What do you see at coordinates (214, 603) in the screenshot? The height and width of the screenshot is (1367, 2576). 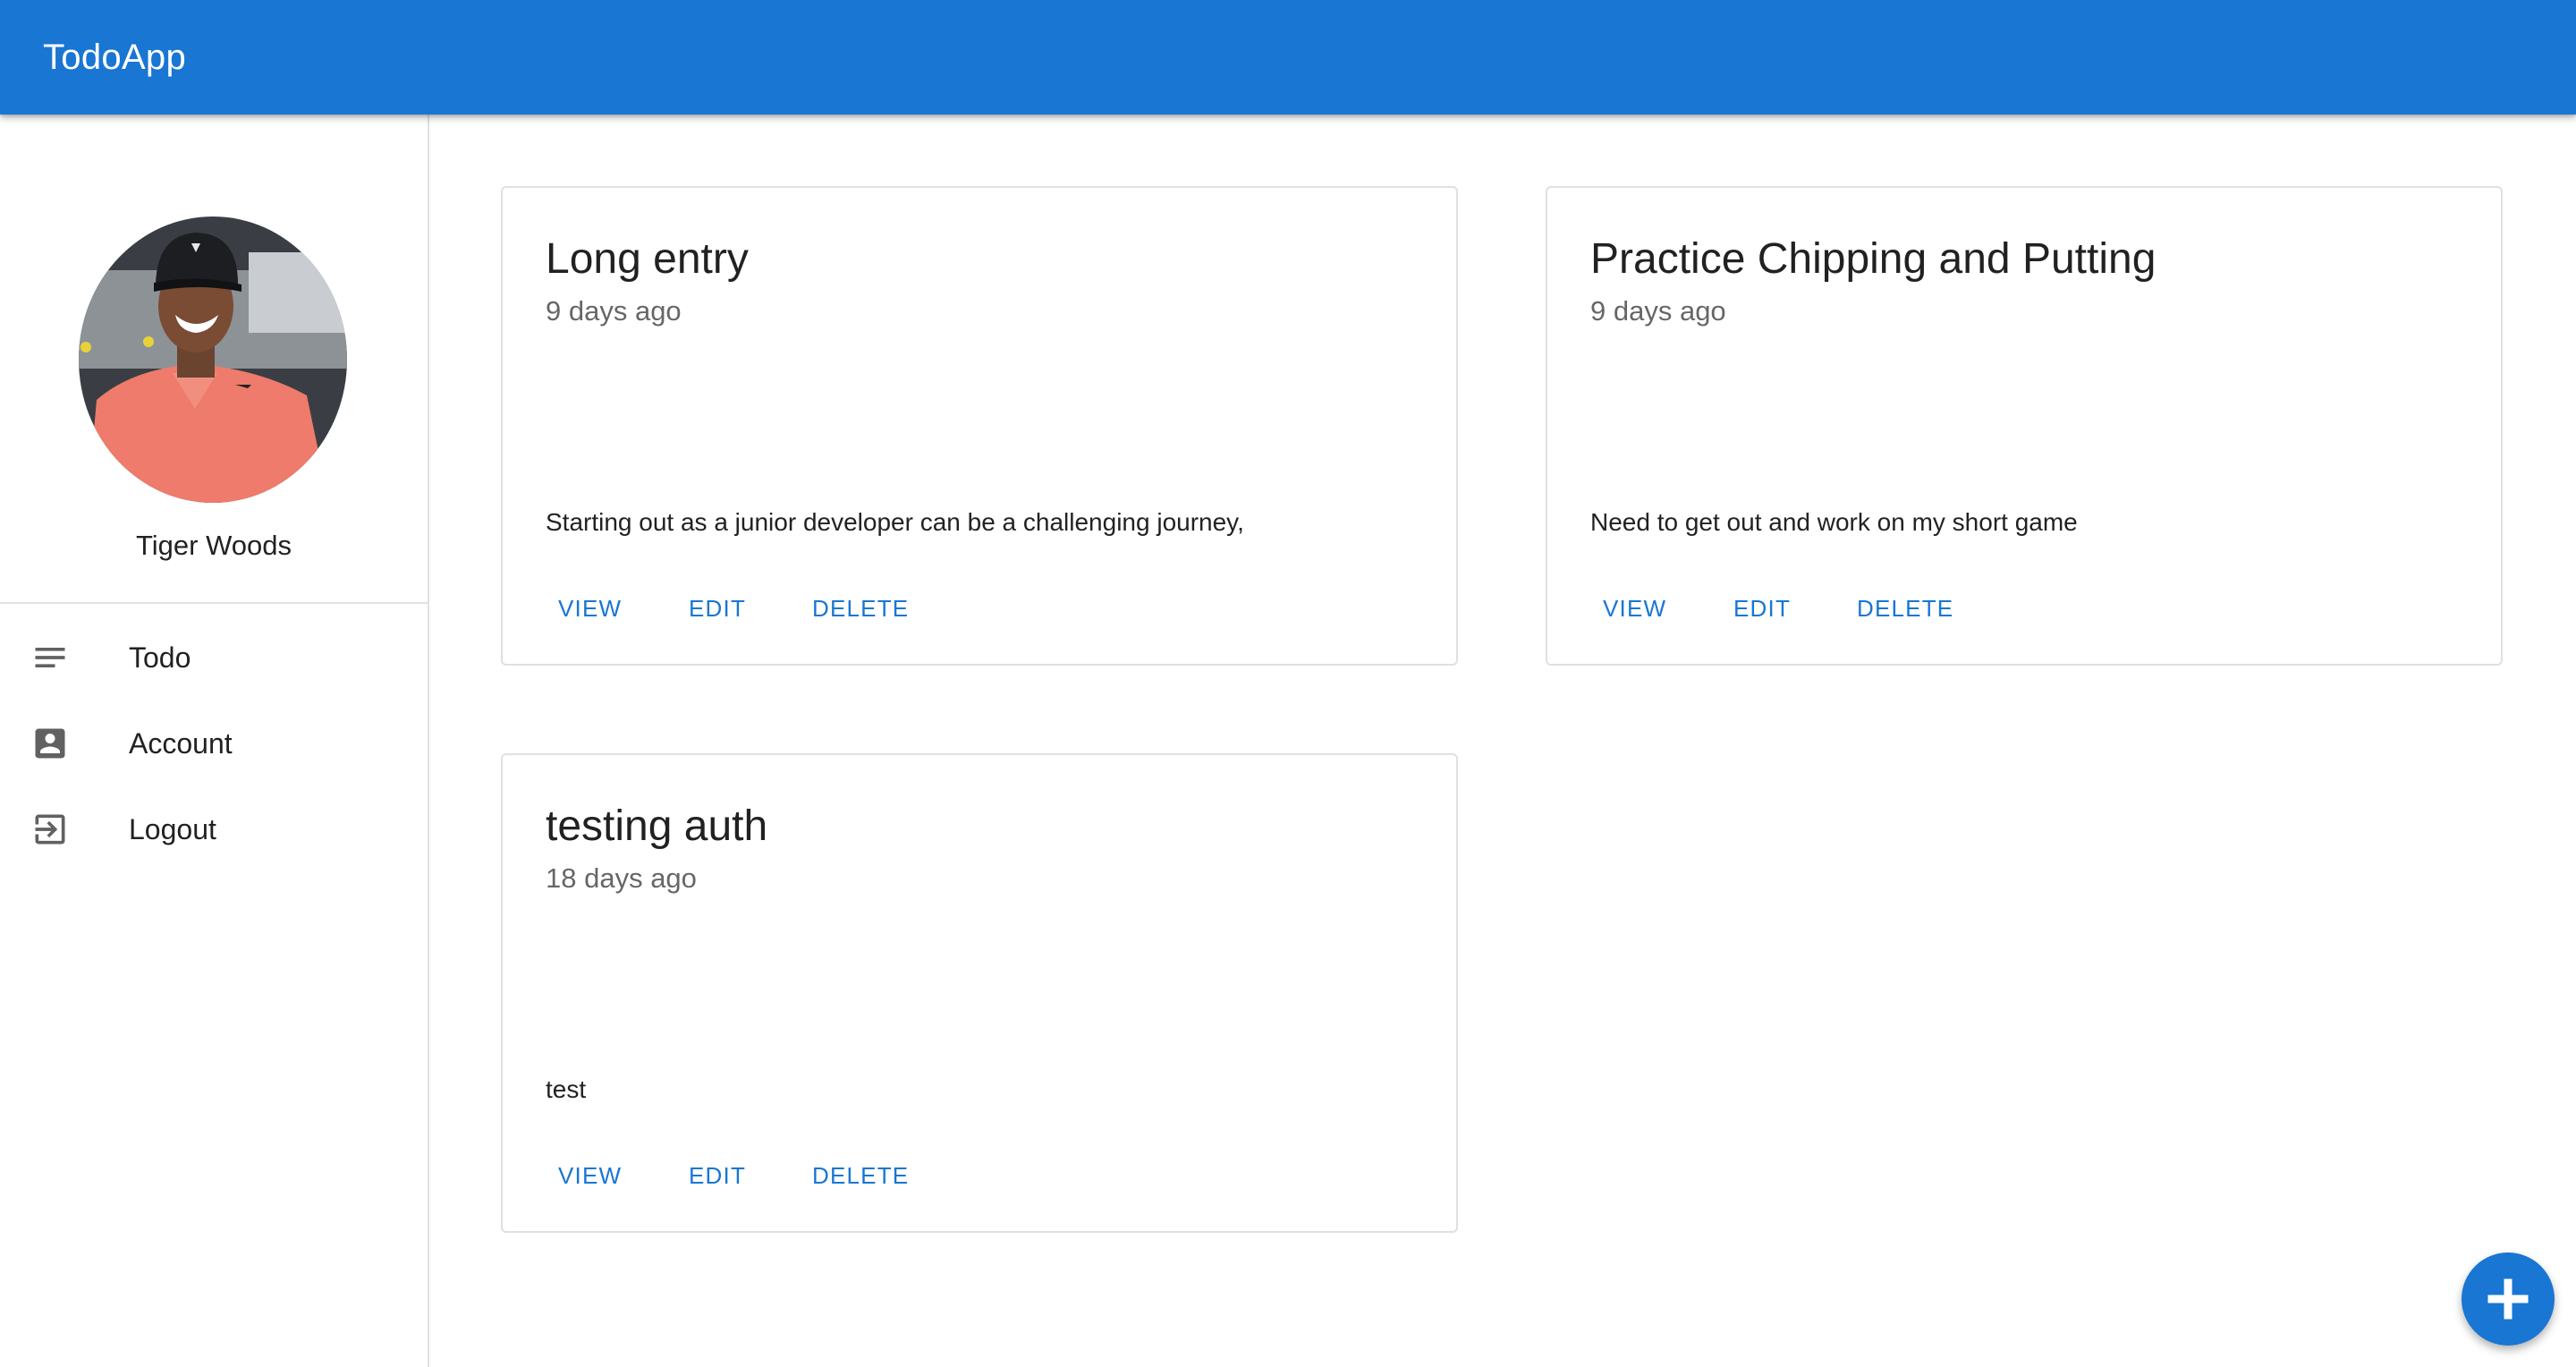 I see `drawer-divider` at bounding box center [214, 603].